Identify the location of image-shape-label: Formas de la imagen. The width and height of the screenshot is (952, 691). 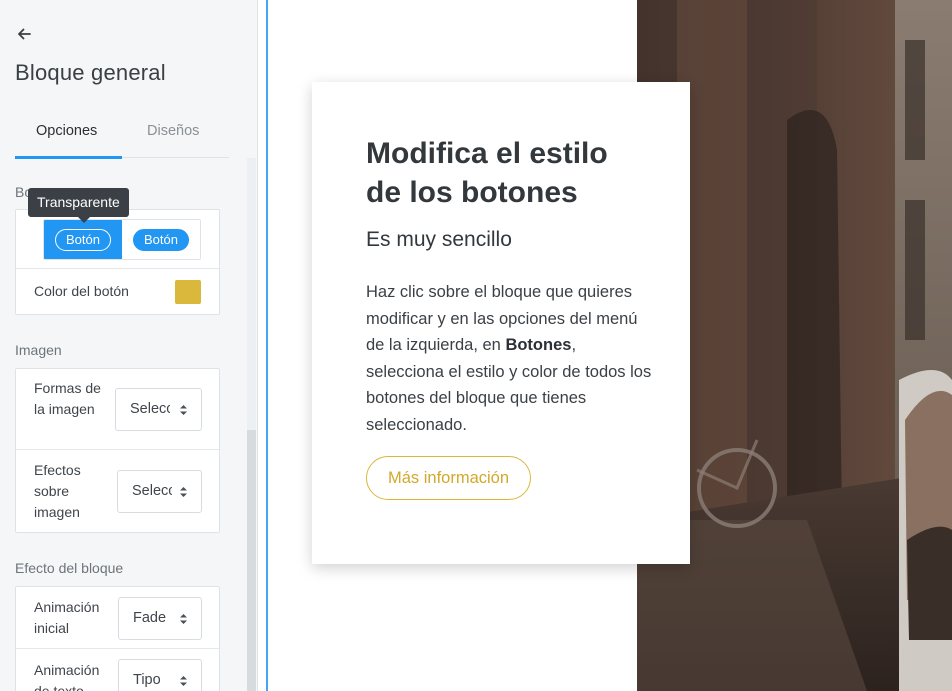
(67, 398).